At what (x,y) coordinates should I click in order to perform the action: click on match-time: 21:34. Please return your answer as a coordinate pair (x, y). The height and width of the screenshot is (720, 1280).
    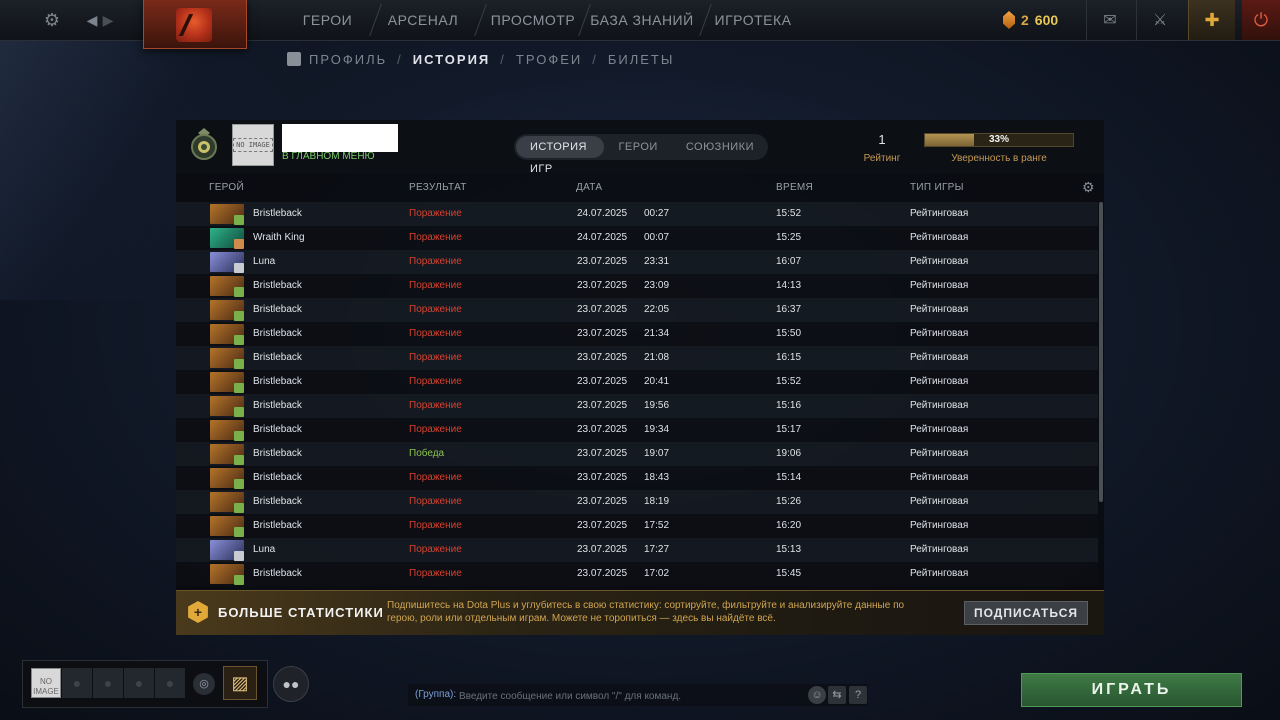
    Looking at the image, I should click on (657, 333).